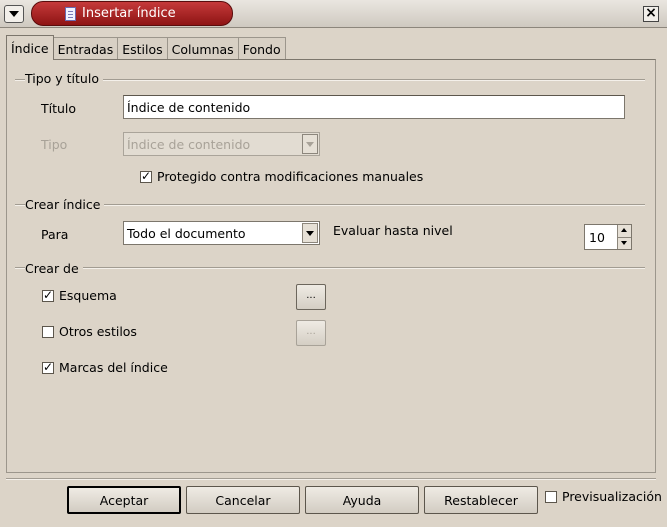  Describe the element at coordinates (64, 78) in the screenshot. I see `section-tipo-titulo: Tipo y título` at that location.